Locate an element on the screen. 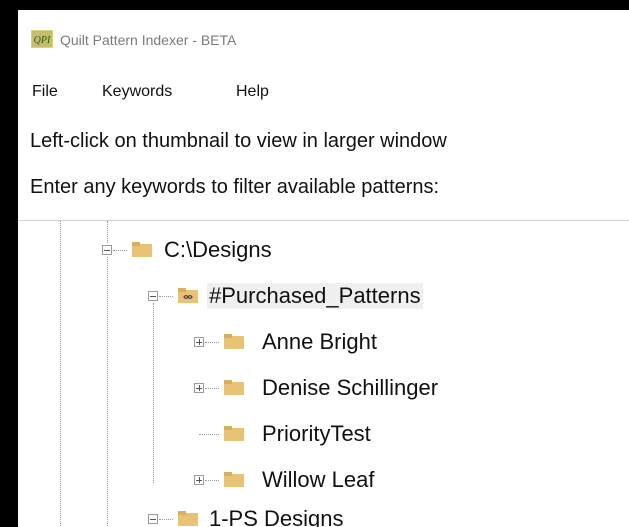 The image size is (629, 527). expand-toggle-willow-leaf is located at coordinates (199, 480).